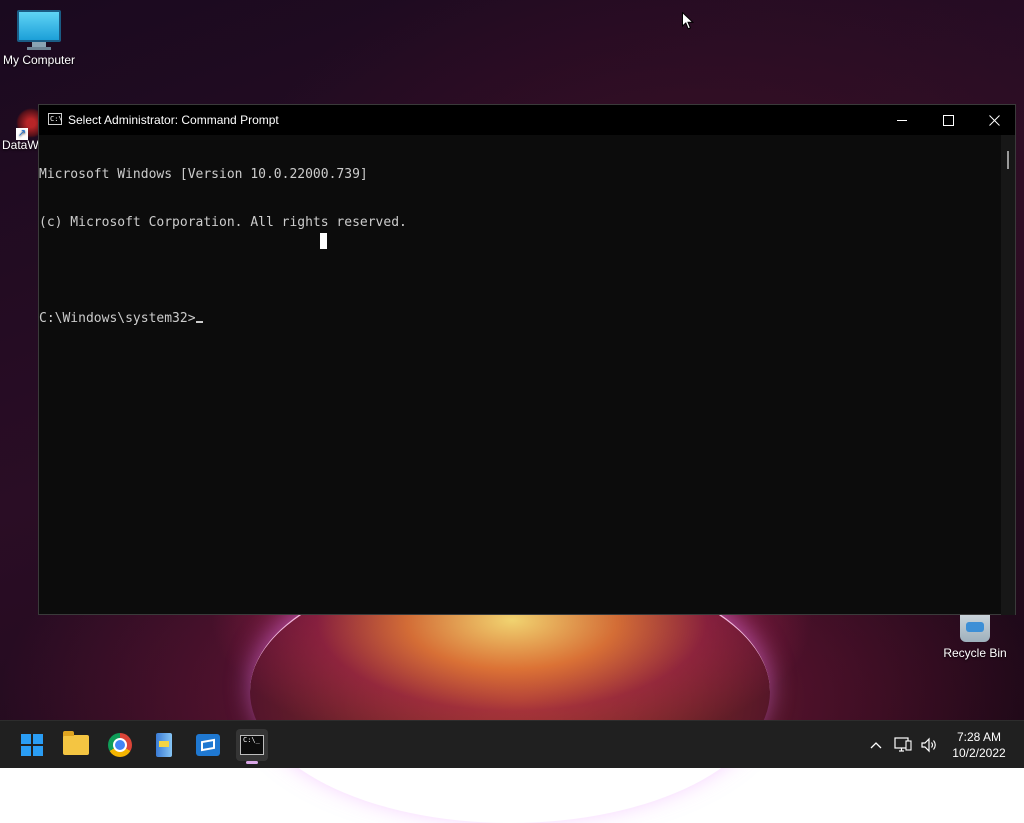 The height and width of the screenshot is (823, 1024). I want to click on start-button, so click(32, 745).